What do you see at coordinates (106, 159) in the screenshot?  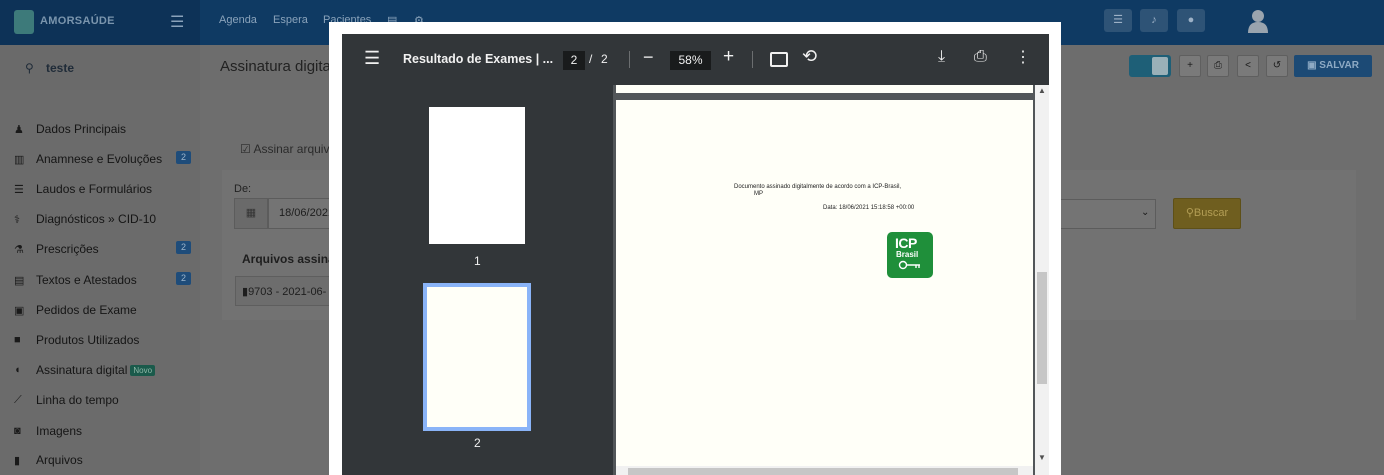 I see `sidebar-item-anamnese: ▥ Anamnese e Evoluções 2` at bounding box center [106, 159].